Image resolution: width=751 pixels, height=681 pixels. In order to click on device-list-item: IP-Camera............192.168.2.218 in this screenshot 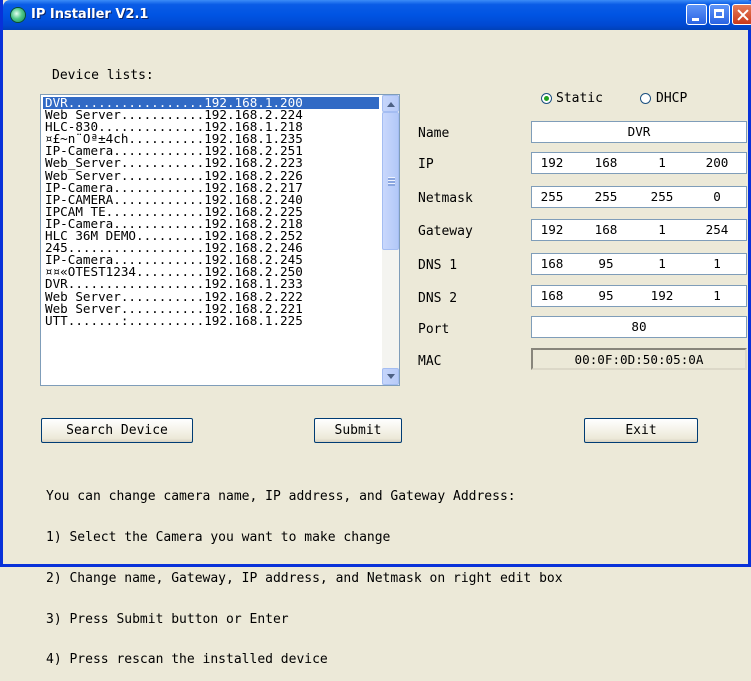, I will do `click(211, 224)`.